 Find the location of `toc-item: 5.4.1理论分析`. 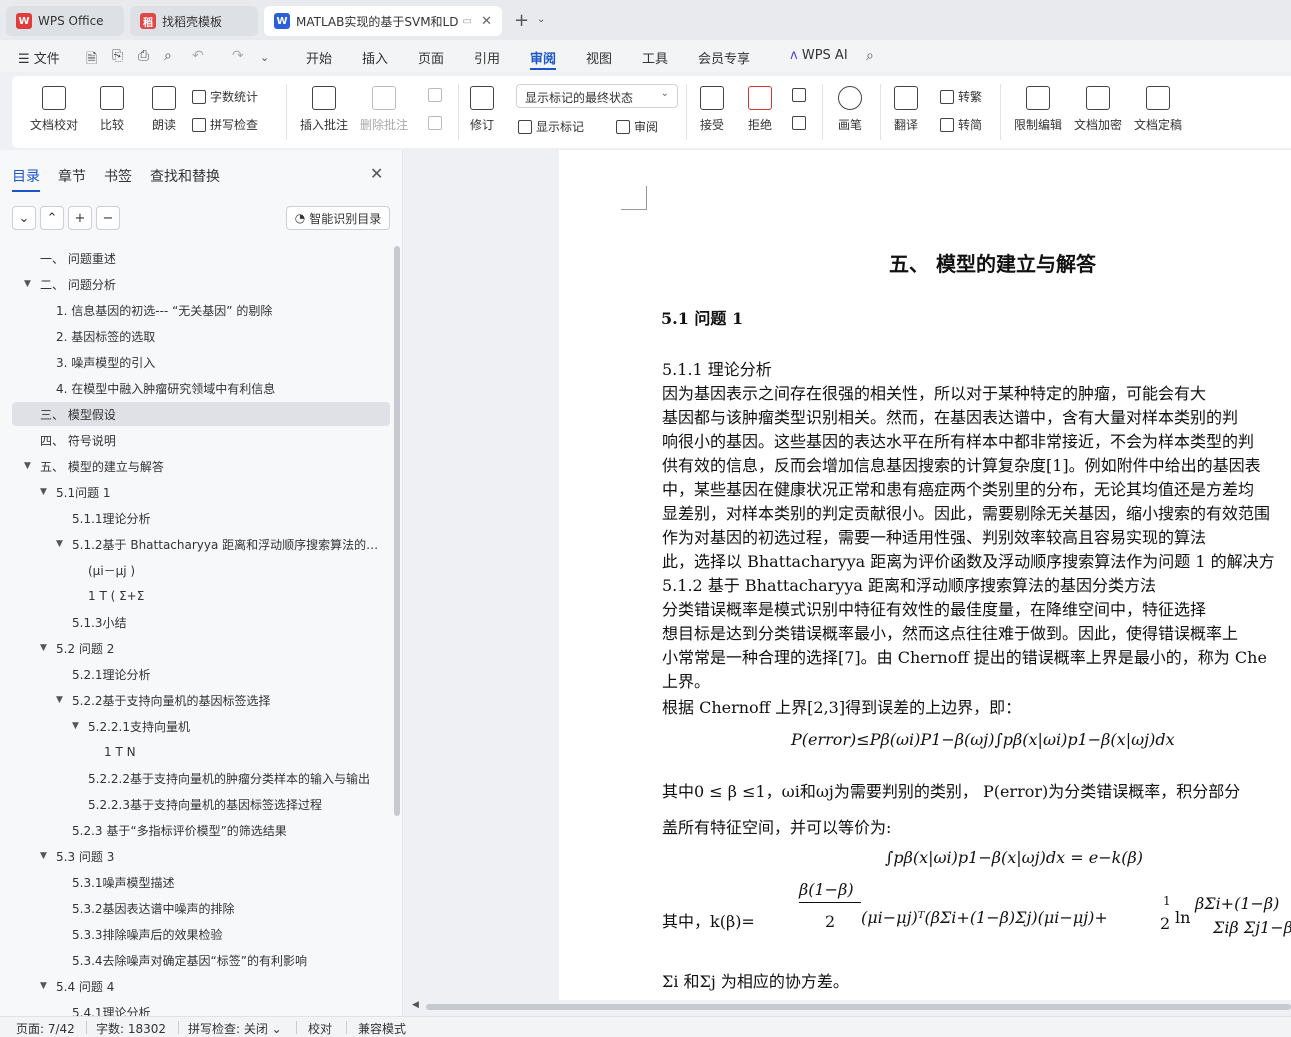

toc-item: 5.4.1理论分析 is located at coordinates (201, 1008).